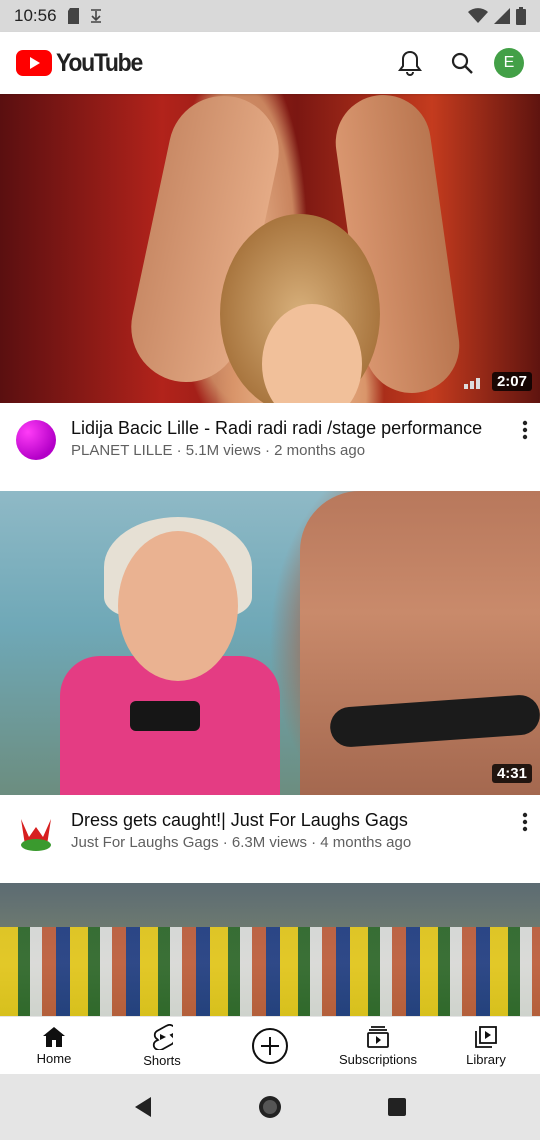 The height and width of the screenshot is (1140, 540). What do you see at coordinates (35, 15) in the screenshot?
I see `status-time: 10:56` at bounding box center [35, 15].